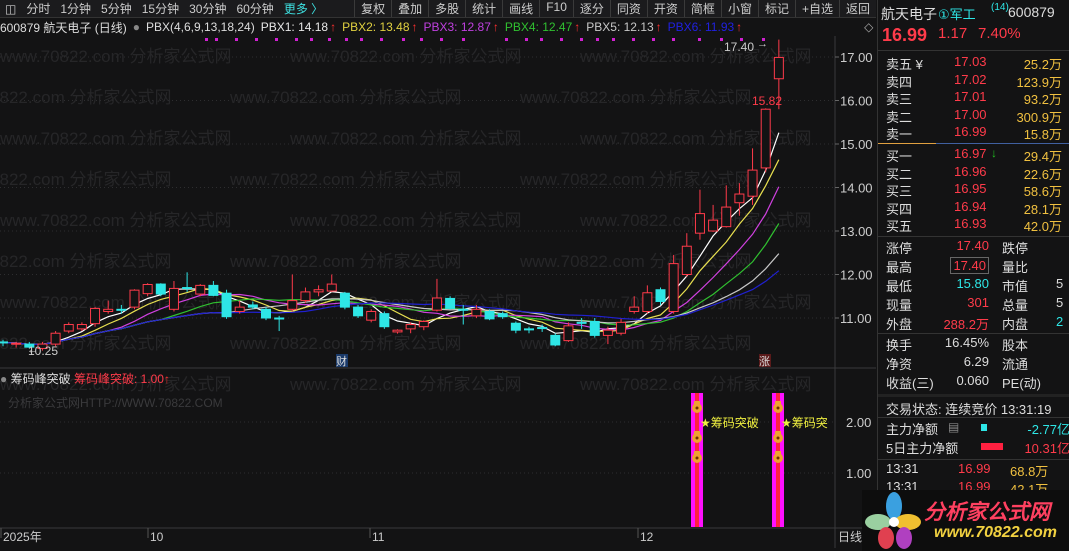  Describe the element at coordinates (856, 318) in the screenshot. I see `y-tick-label: 11.00` at that location.